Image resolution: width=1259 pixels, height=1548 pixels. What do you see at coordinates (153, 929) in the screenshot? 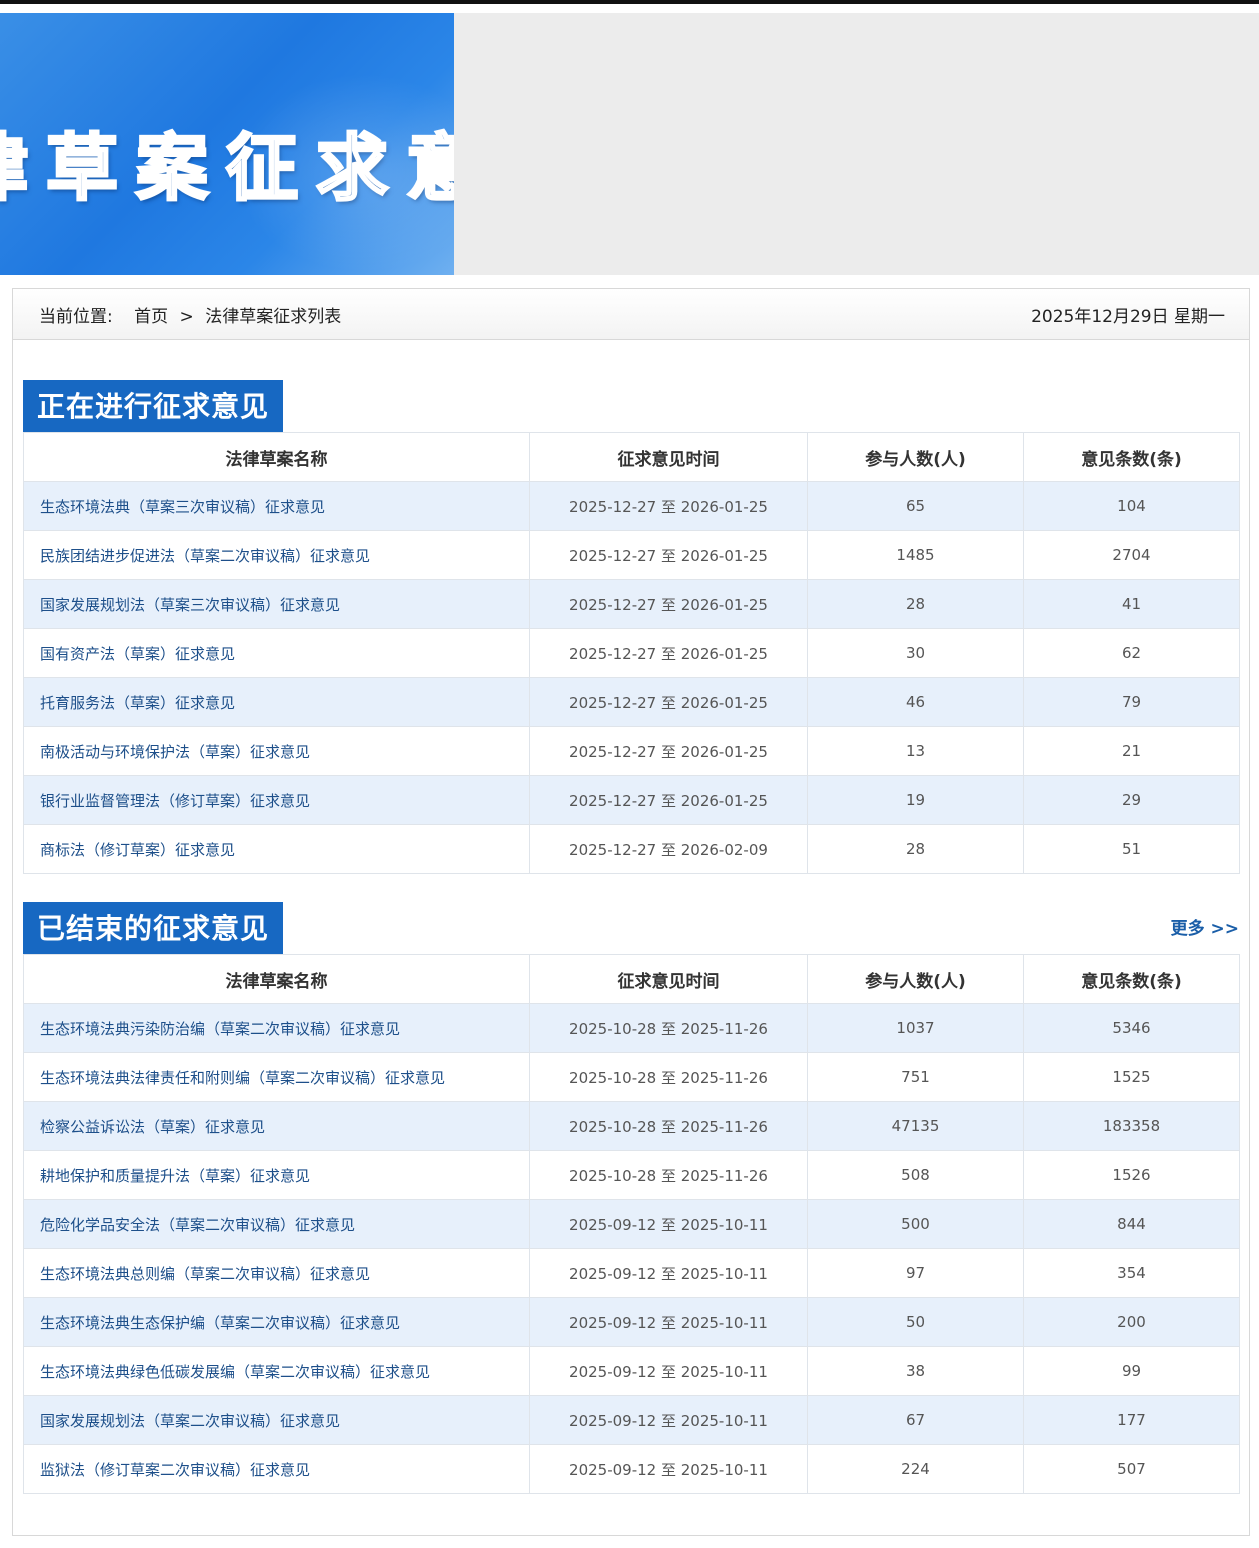
I see `ended-section-title: 已结束的征求意见` at bounding box center [153, 929].